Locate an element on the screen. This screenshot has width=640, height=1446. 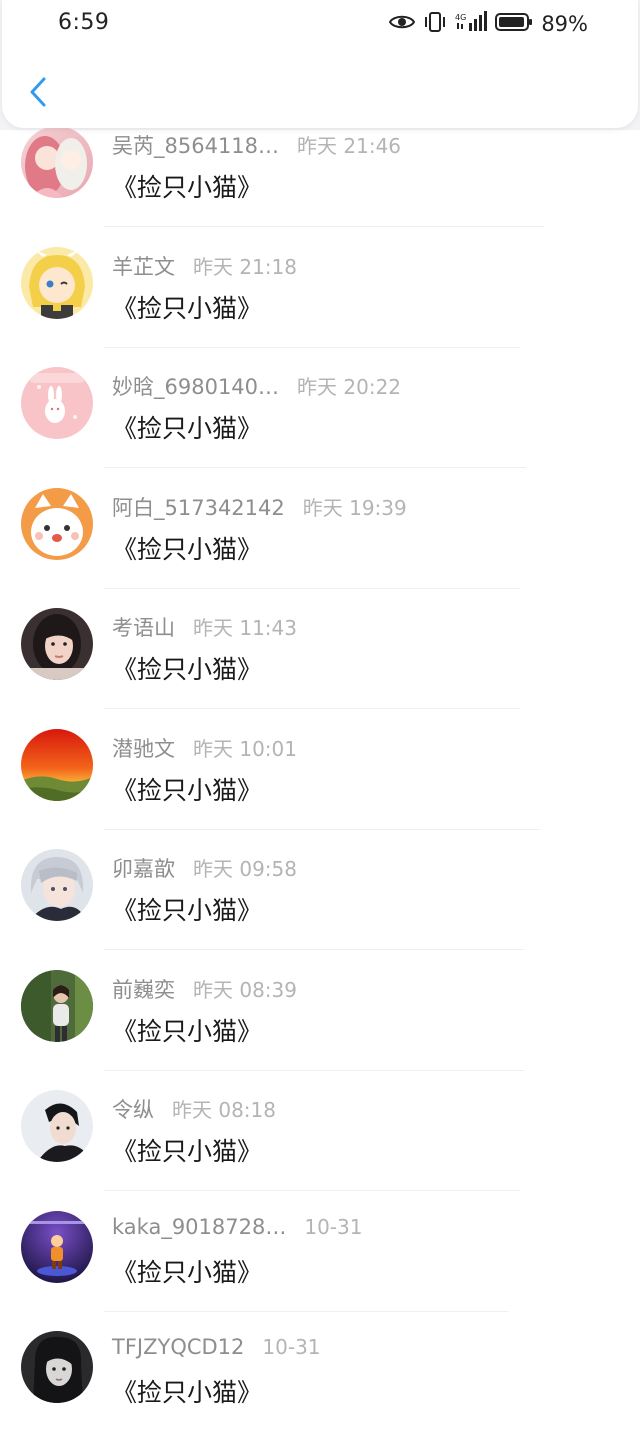
message-timestamp: 昨天 20:22 is located at coordinates (349, 387).